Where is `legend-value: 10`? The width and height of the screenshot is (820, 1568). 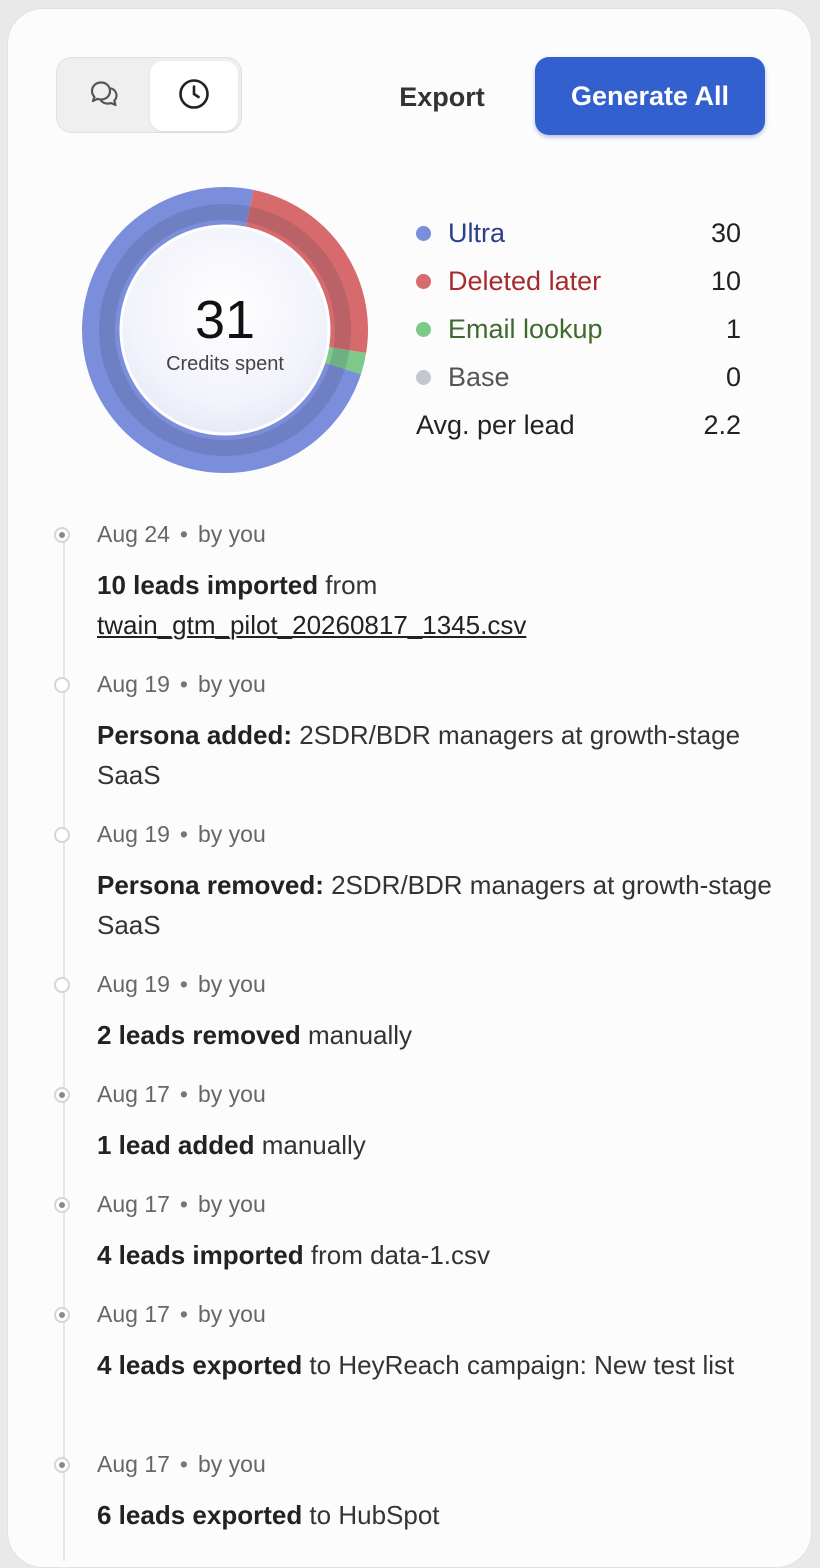 legend-value: 10 is located at coordinates (725, 280).